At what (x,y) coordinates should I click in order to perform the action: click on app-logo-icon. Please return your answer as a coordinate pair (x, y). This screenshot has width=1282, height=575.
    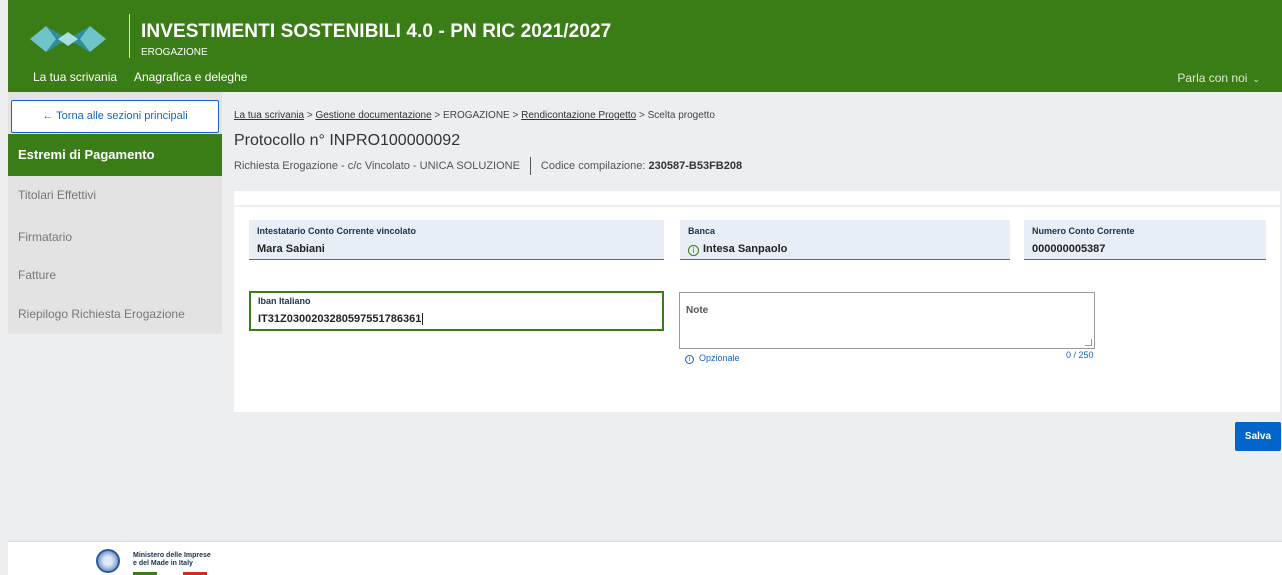
    Looking at the image, I should click on (68, 39).